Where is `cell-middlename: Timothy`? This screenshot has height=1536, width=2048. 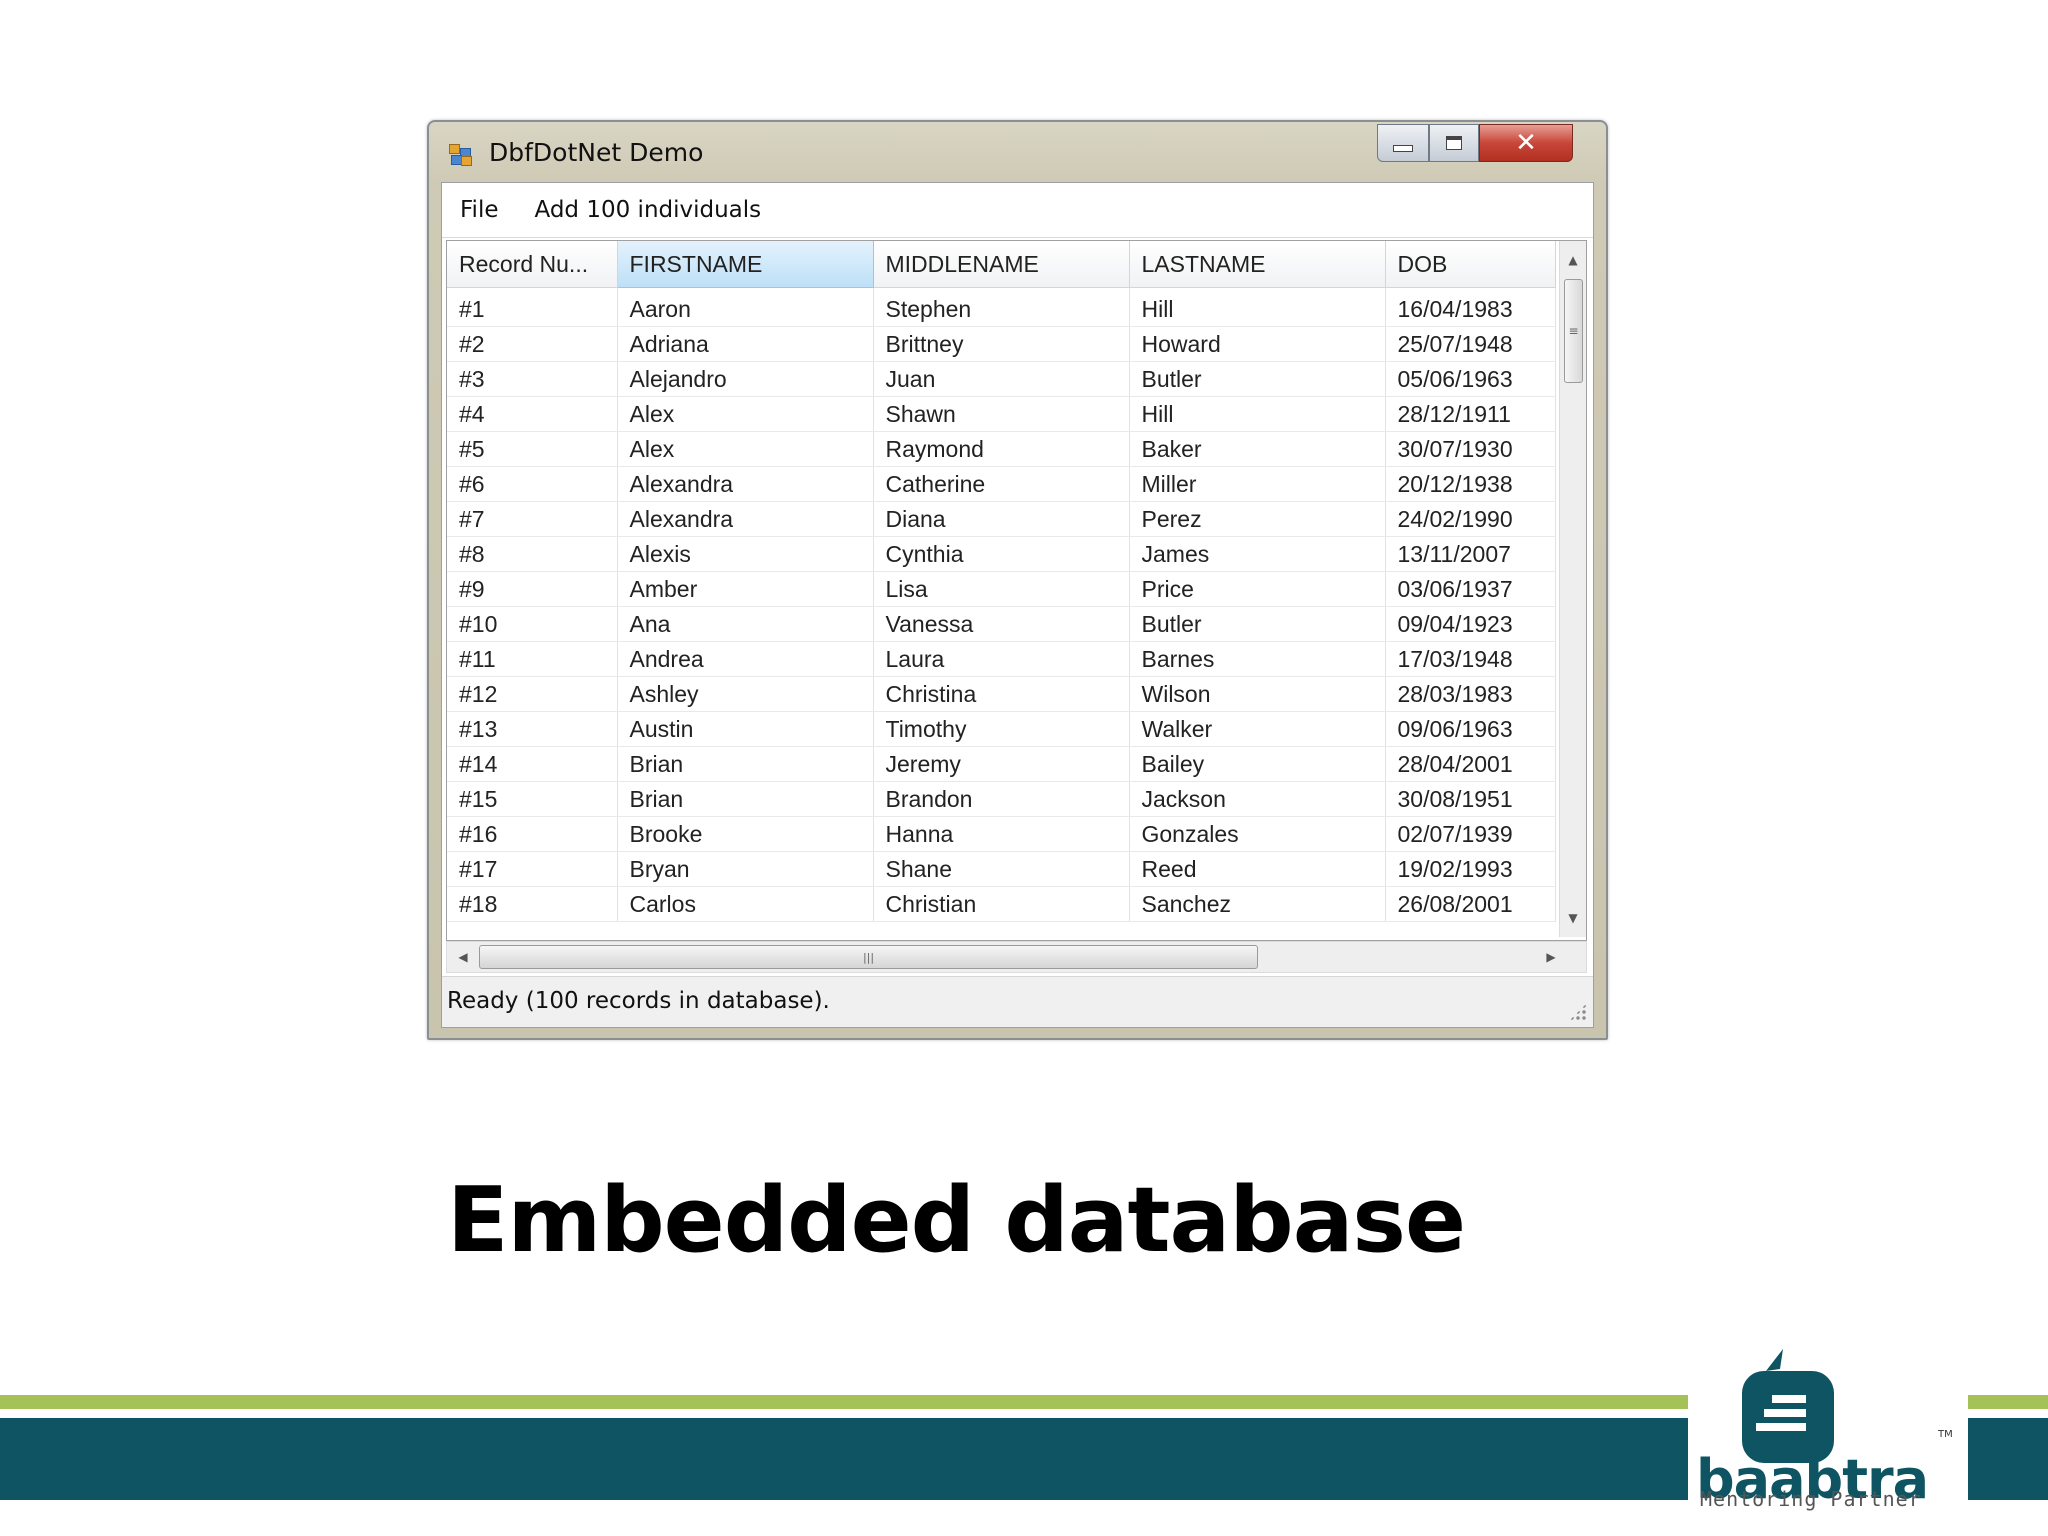
cell-middlename: Timothy is located at coordinates (1001, 729).